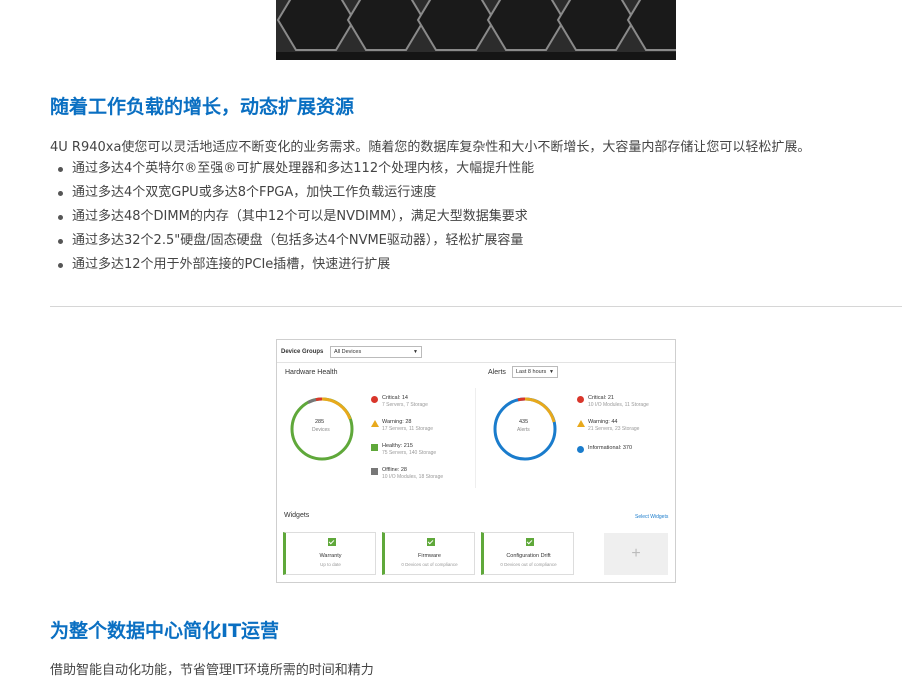 The width and height of the screenshot is (922, 682). Describe the element at coordinates (523, 430) in the screenshot. I see `alerts-donut-label: Alerts` at that location.